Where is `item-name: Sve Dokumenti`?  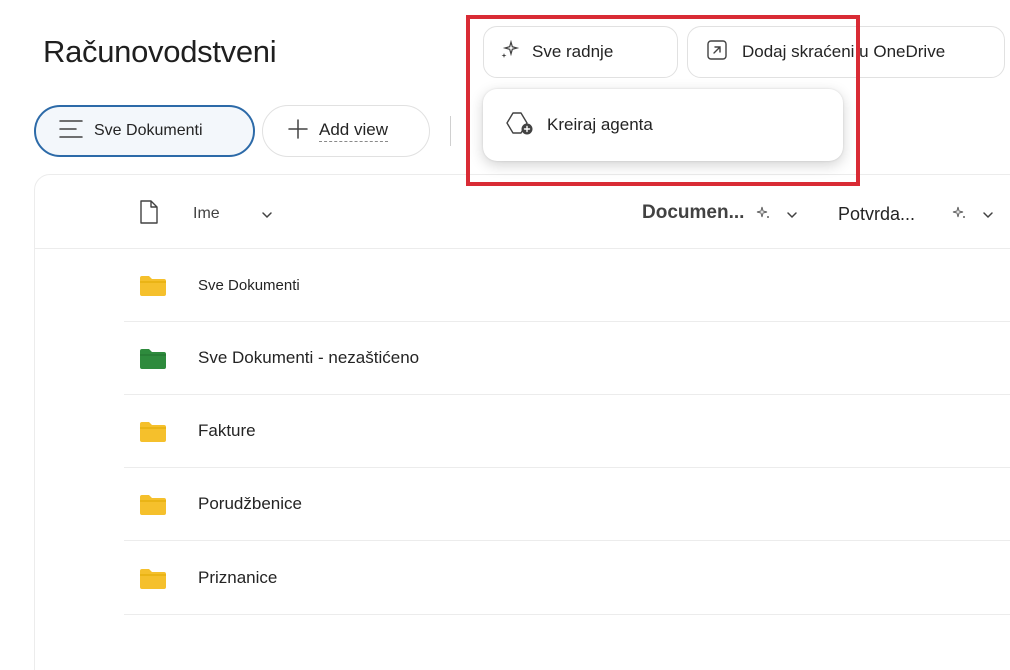 item-name: Sve Dokumenti is located at coordinates (249, 285).